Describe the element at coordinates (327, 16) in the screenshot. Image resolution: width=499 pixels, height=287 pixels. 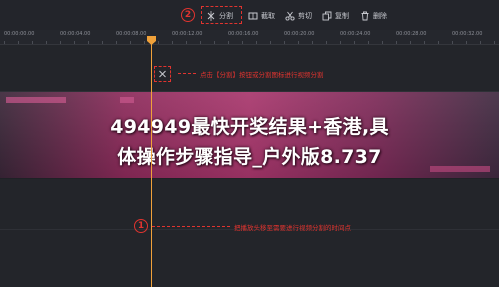
I see `copy-icon` at that location.